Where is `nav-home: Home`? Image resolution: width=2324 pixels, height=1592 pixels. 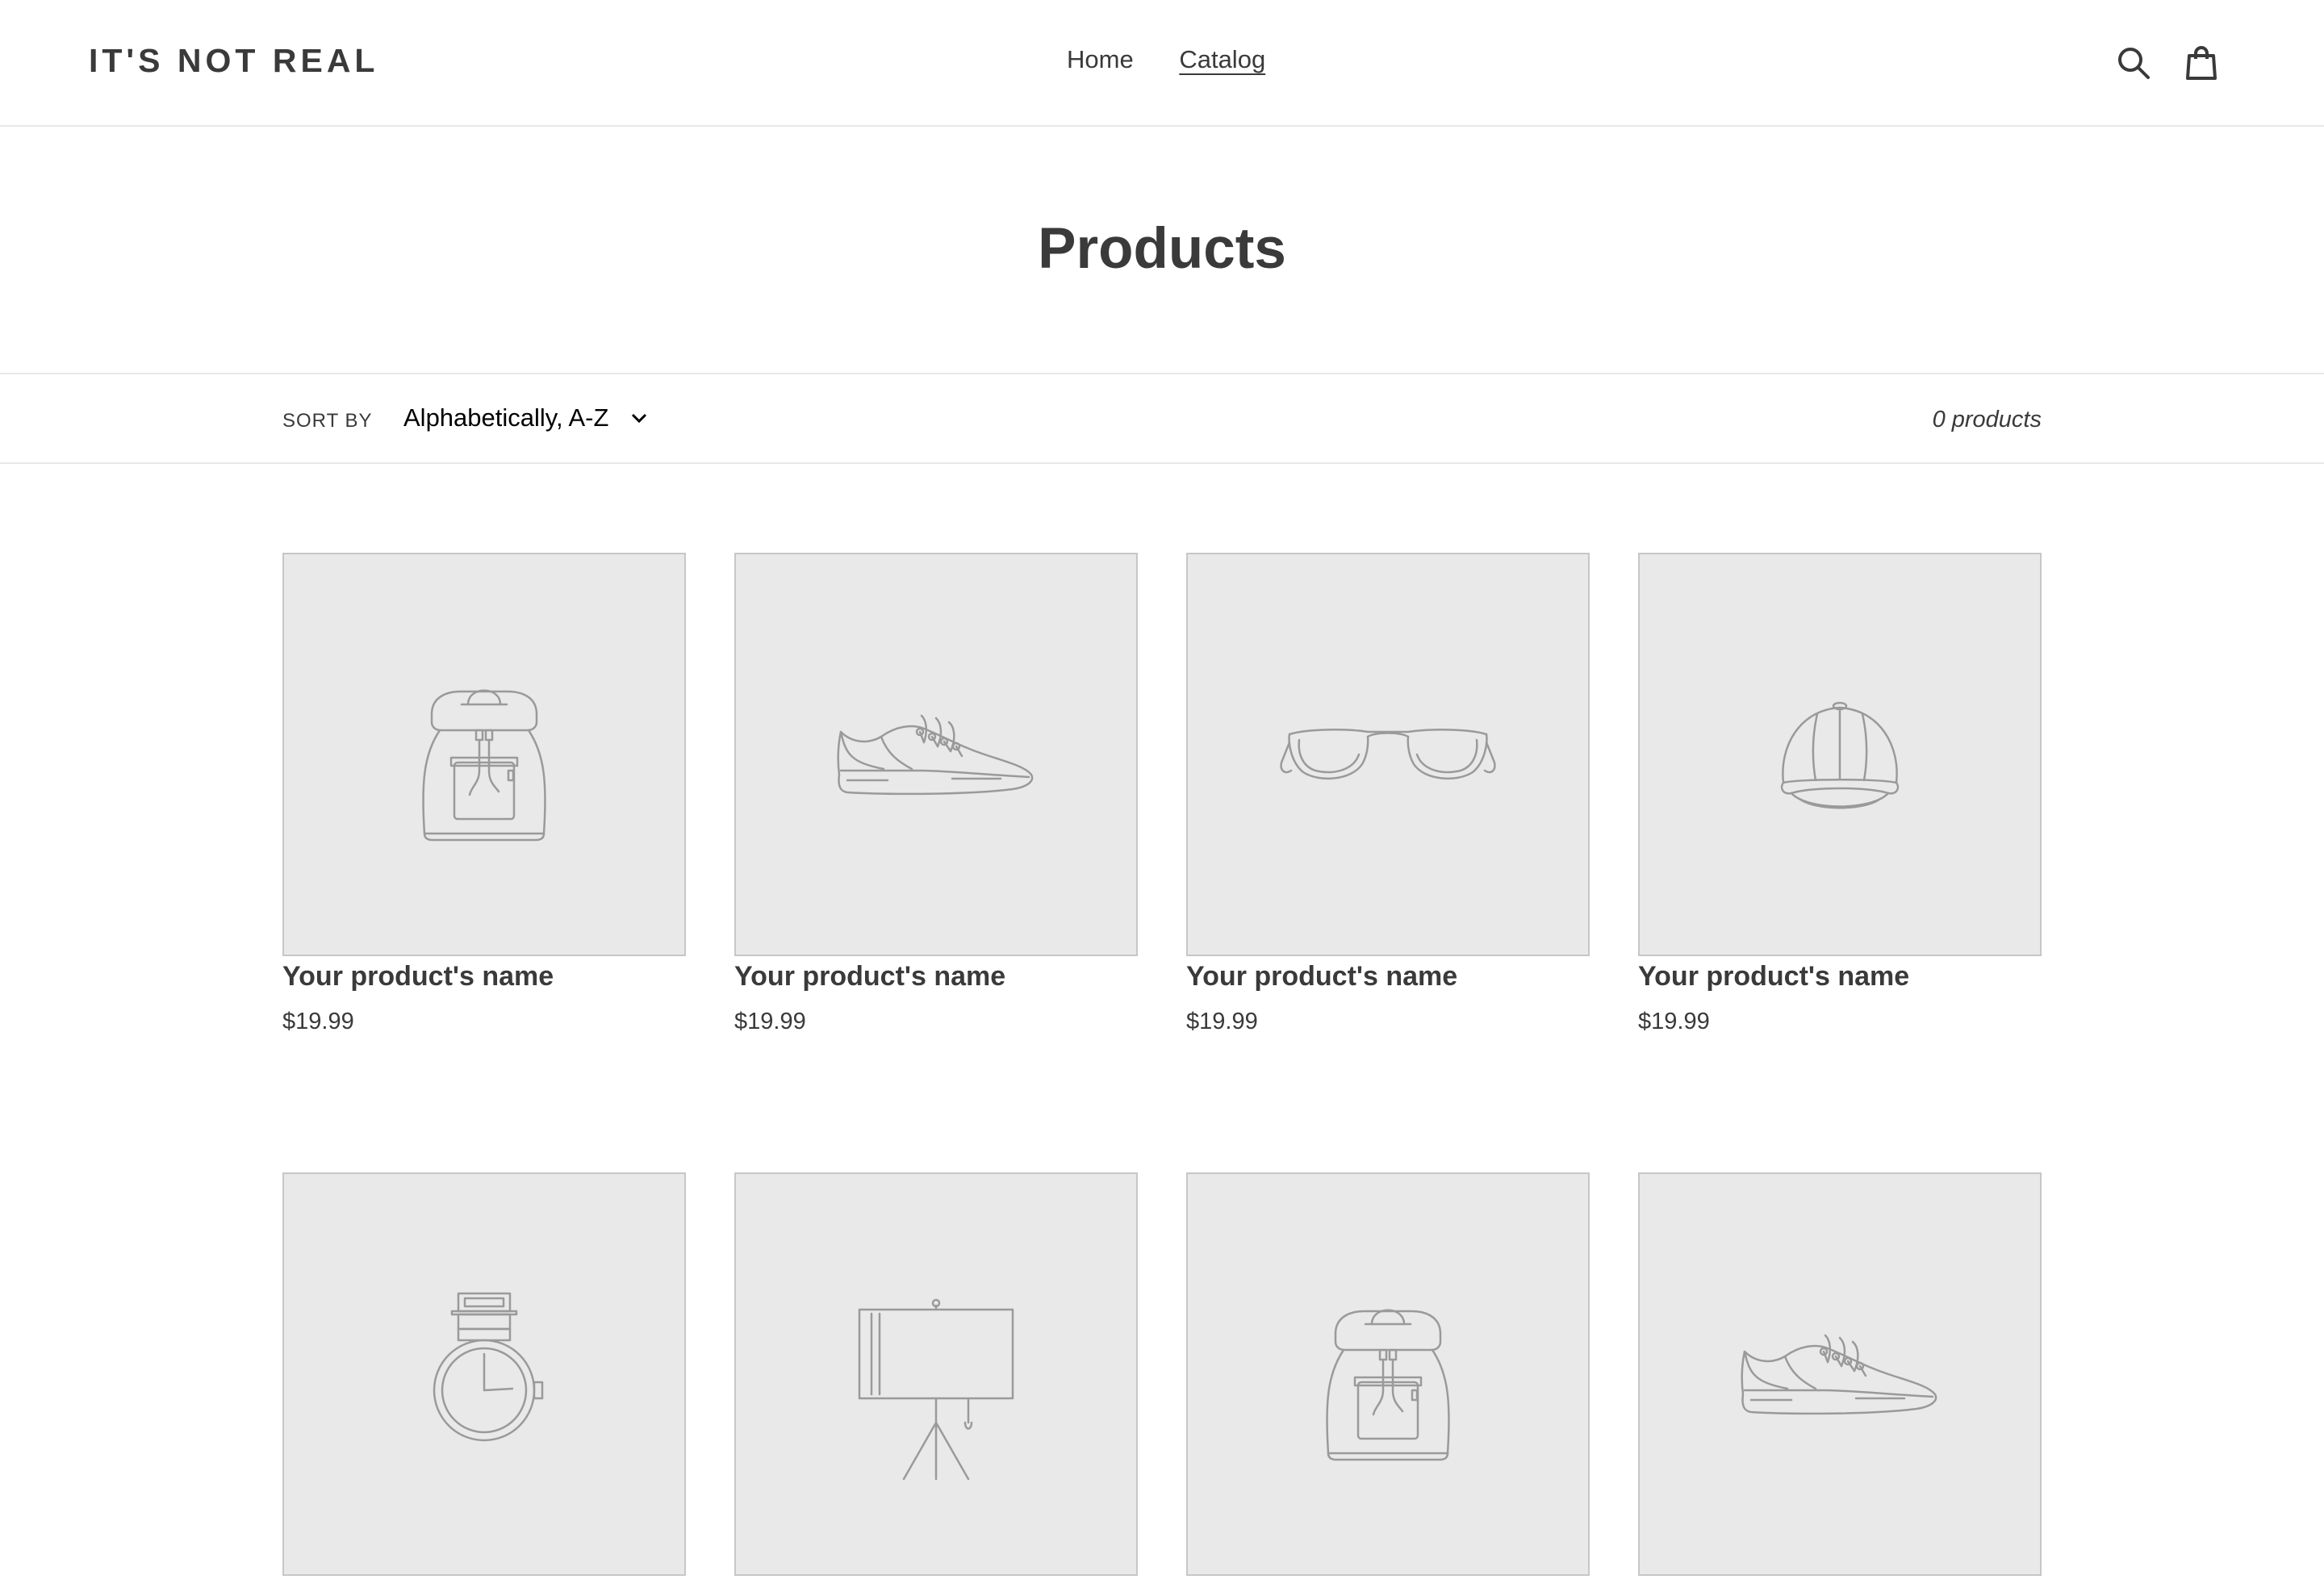
nav-home: Home is located at coordinates (1100, 59).